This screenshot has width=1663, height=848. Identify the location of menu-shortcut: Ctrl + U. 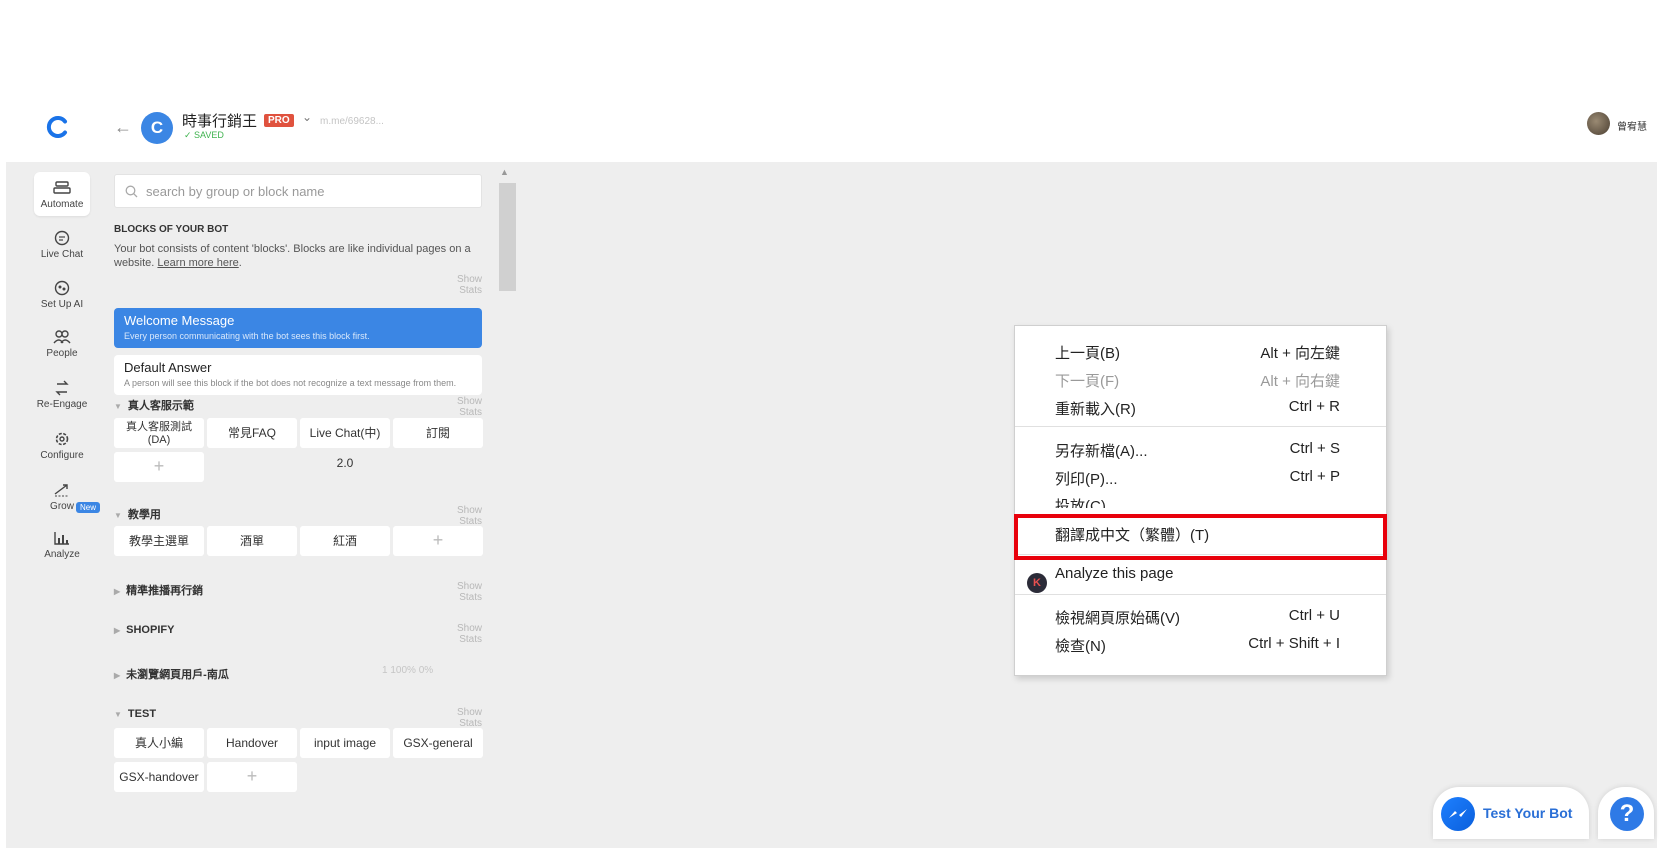
(1314, 615).